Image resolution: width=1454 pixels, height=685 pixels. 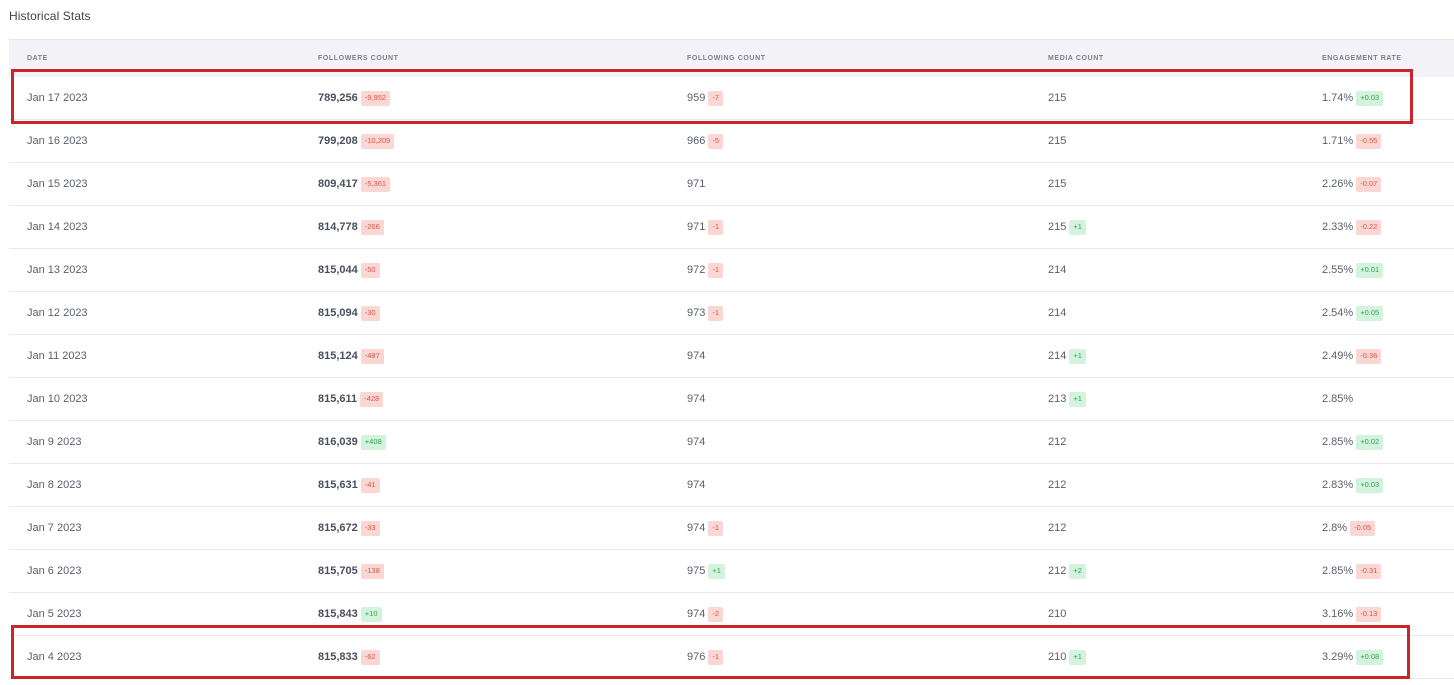 What do you see at coordinates (696, 98) in the screenshot?
I see `following-value: 959` at bounding box center [696, 98].